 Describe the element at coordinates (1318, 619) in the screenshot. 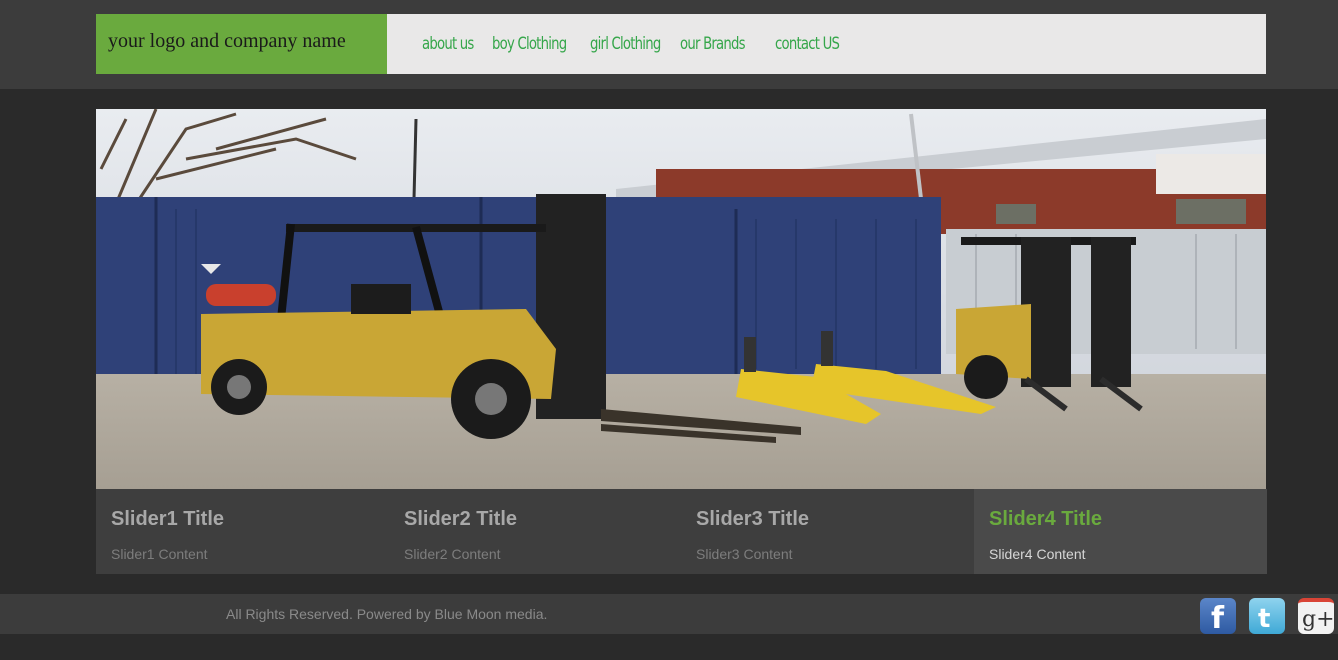

I see `svg-text: g+` at that location.